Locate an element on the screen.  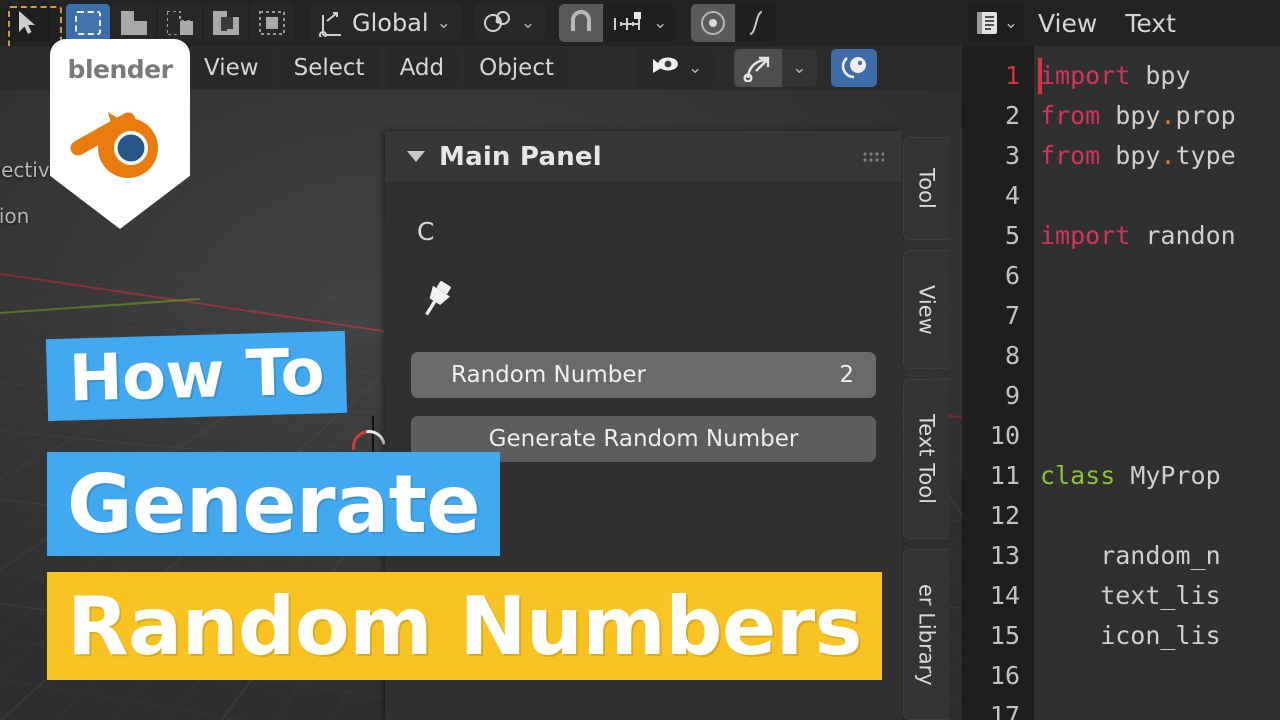
line-number: 14 is located at coordinates (1004, 595).